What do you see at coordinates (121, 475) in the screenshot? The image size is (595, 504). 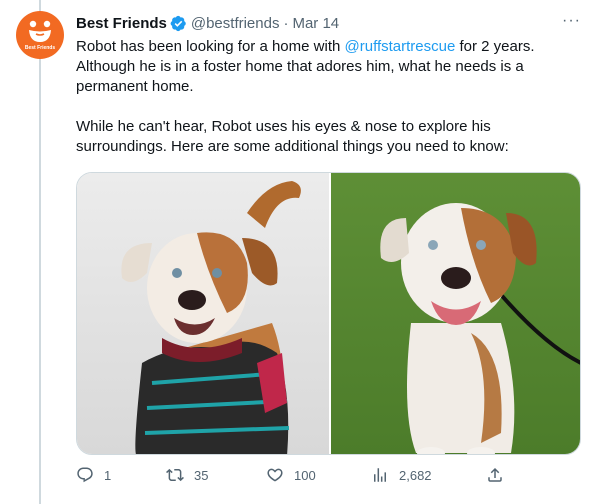 I see `reply-button: 1` at bounding box center [121, 475].